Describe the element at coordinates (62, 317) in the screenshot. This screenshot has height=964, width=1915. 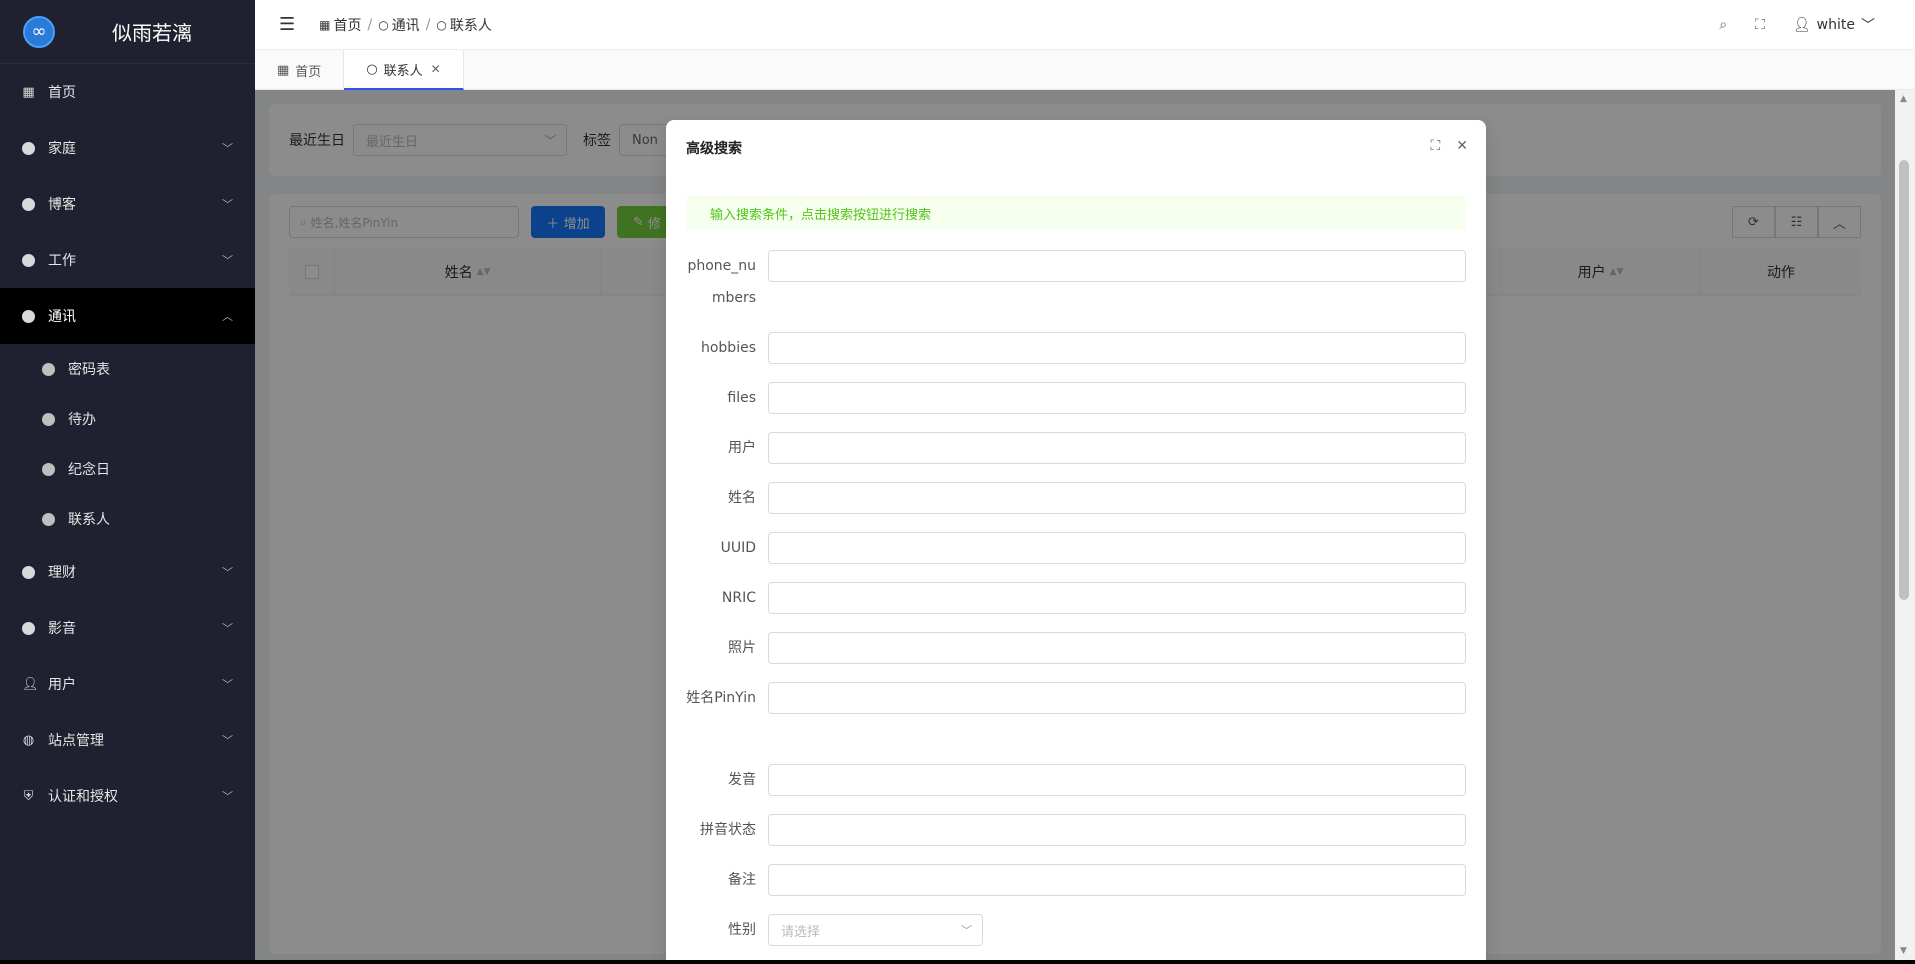
I see `sidebar-item-label: 通讯` at that location.